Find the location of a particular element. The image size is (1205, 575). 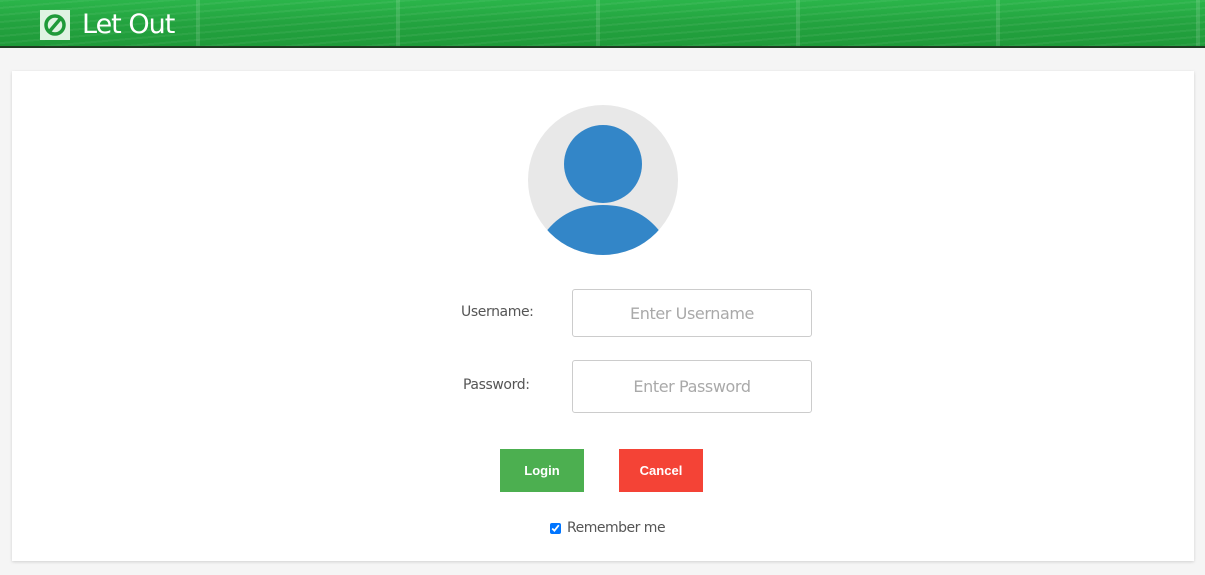

user-avatar-icon is located at coordinates (603, 180).